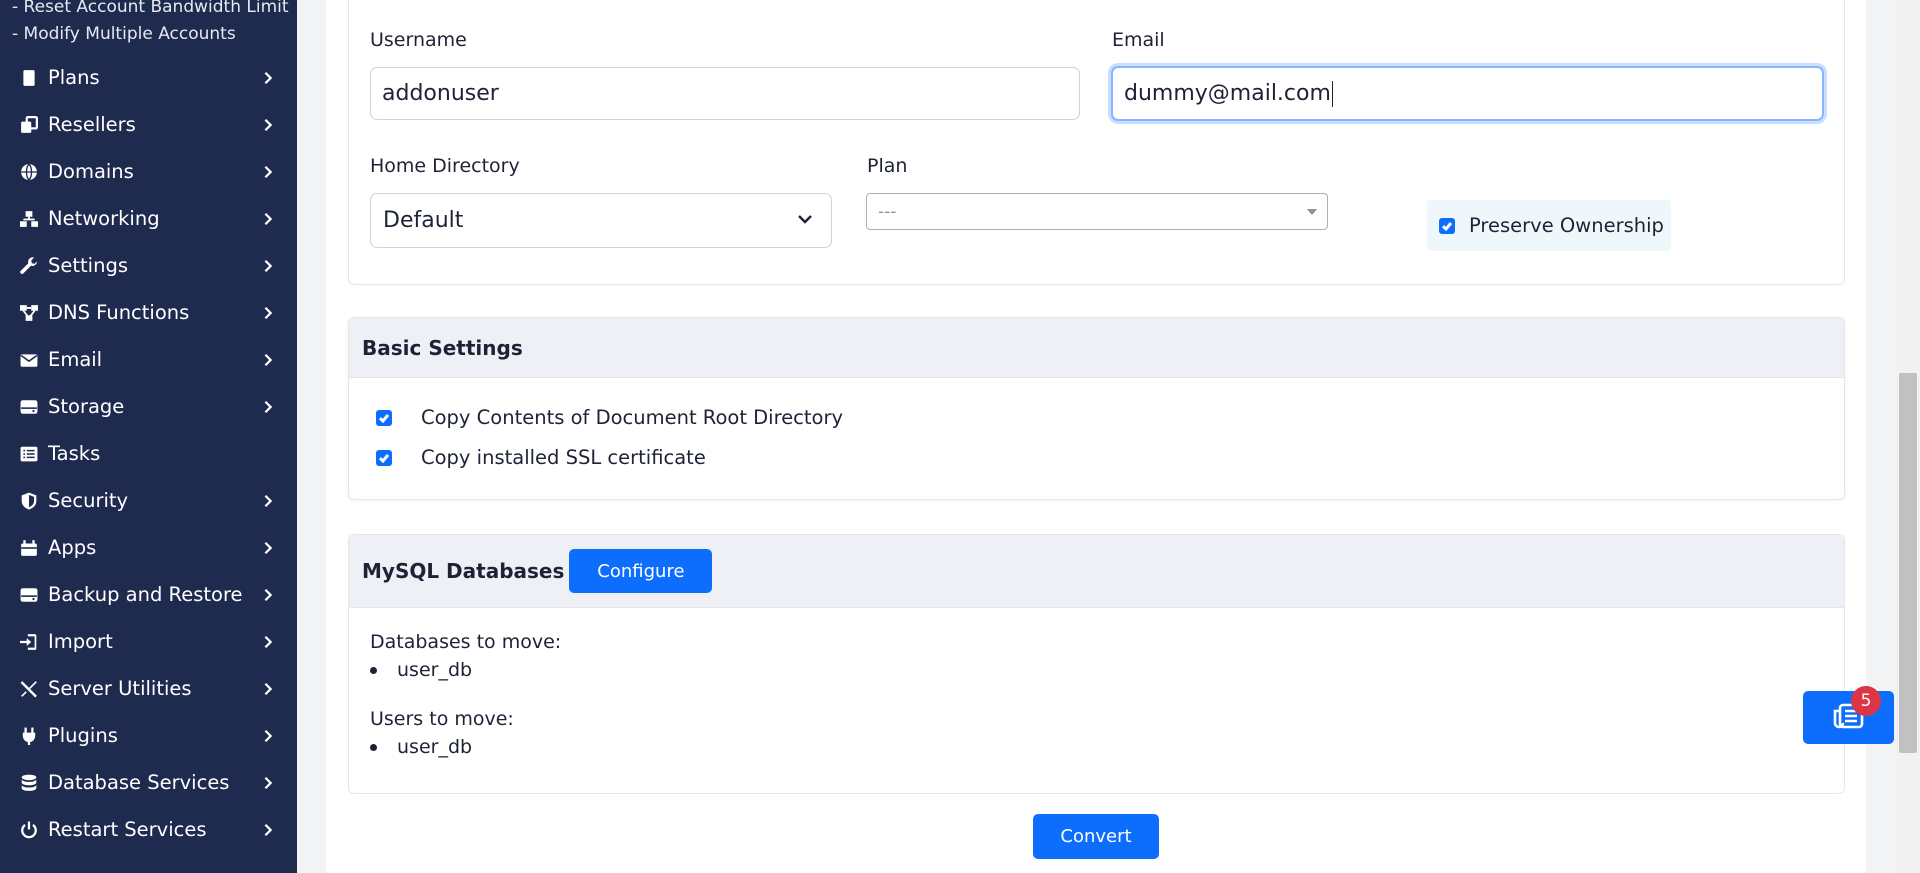  What do you see at coordinates (563, 457) in the screenshot?
I see `copy-ssl-label: Copy installed SSL certificate` at bounding box center [563, 457].